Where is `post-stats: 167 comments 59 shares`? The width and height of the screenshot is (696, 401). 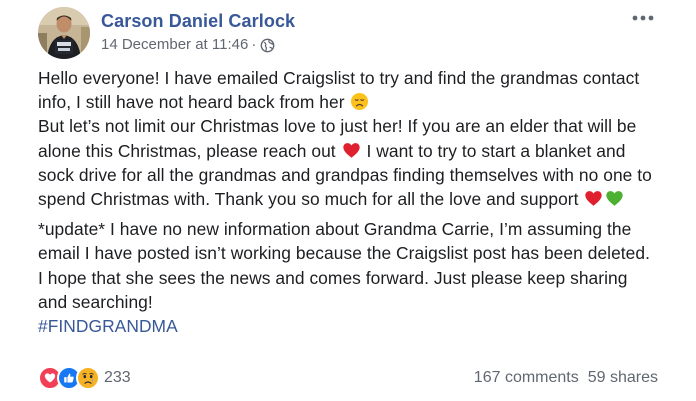 post-stats: 167 comments 59 shares is located at coordinates (566, 378).